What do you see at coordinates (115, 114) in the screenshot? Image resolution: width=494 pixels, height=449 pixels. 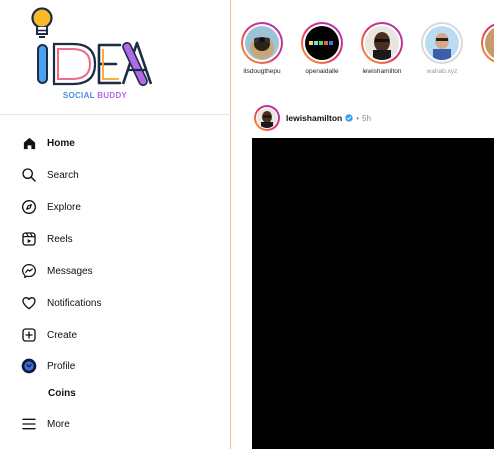 I see `sidebar-divider` at bounding box center [115, 114].